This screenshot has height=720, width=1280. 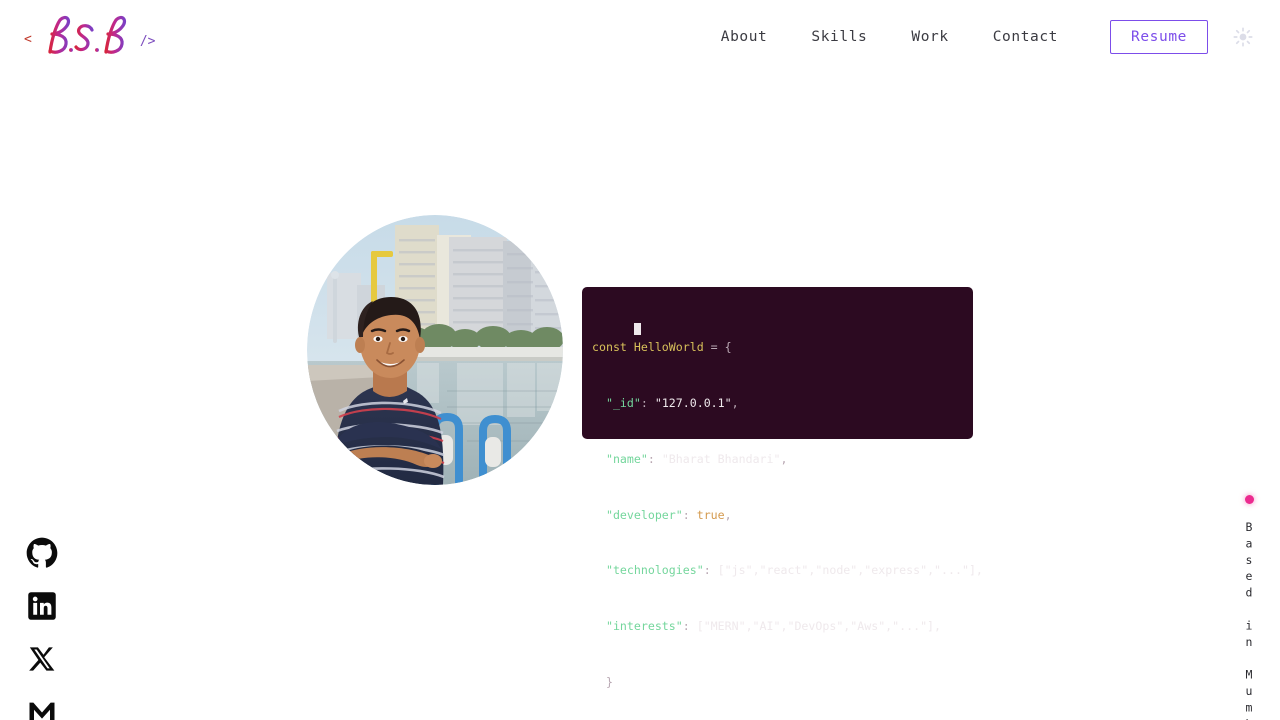 I want to click on linkedin-icon, so click(x=42, y=606).